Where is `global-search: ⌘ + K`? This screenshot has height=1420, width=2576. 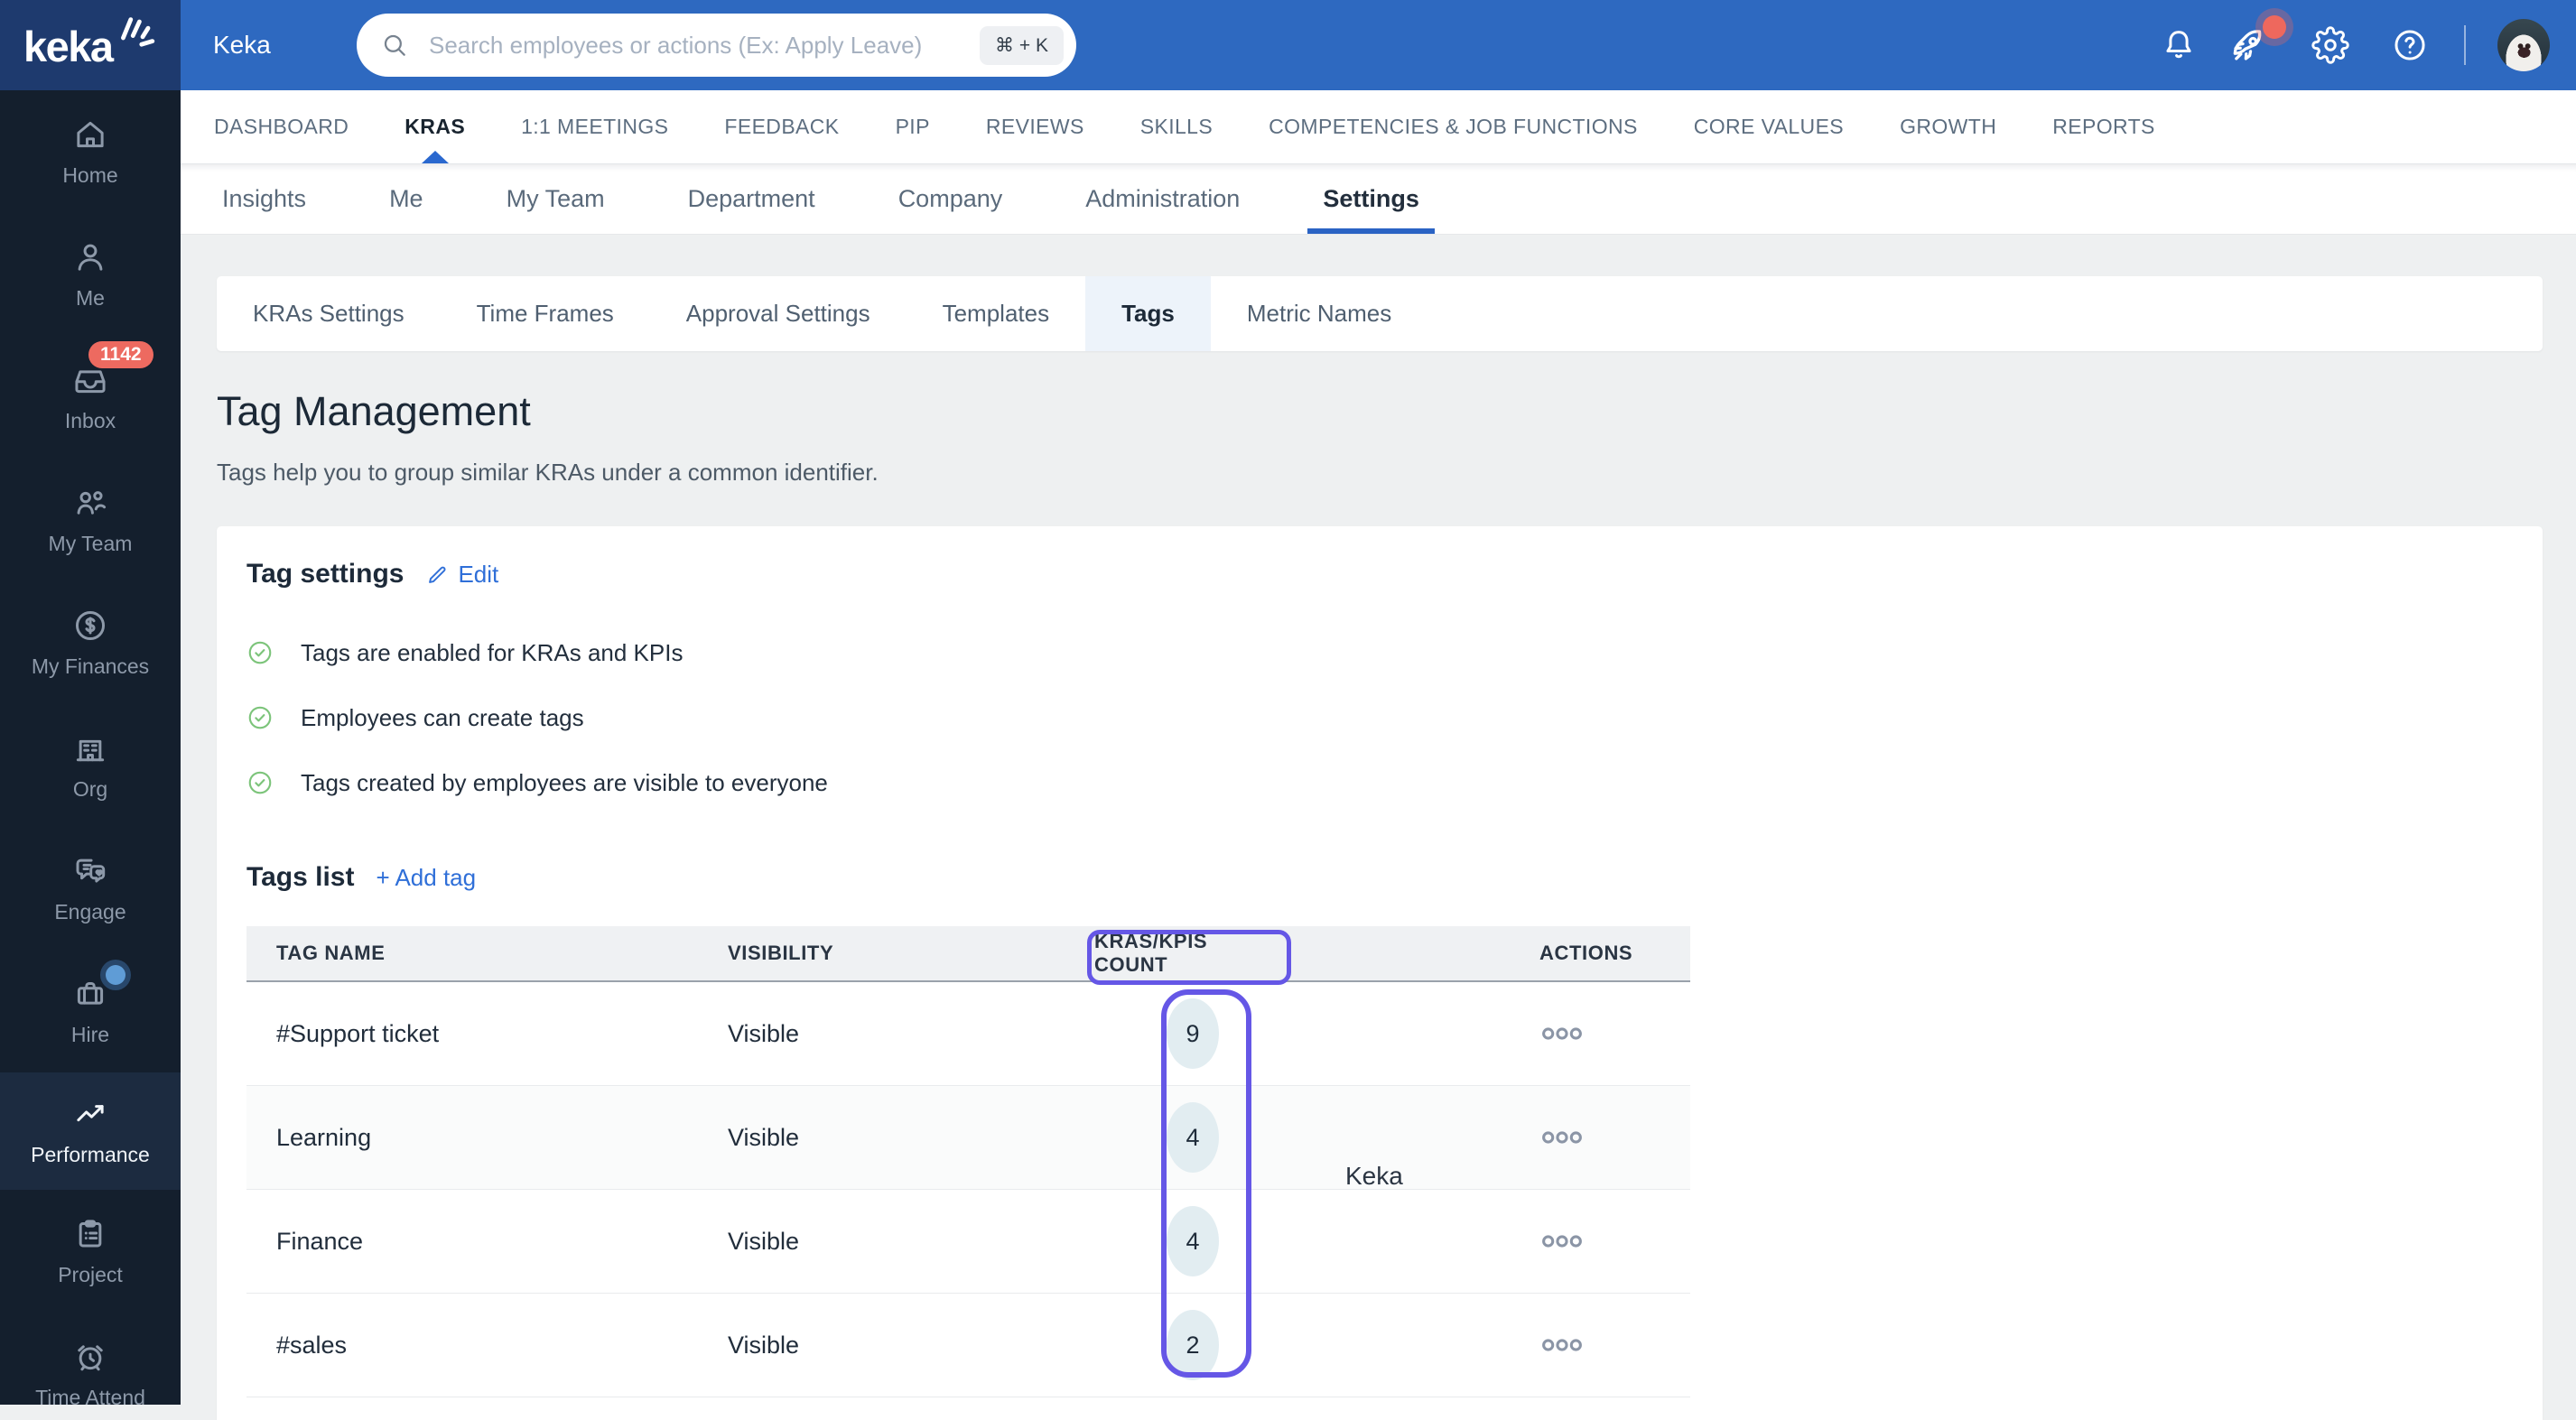
global-search: ⌘ + K is located at coordinates (716, 45).